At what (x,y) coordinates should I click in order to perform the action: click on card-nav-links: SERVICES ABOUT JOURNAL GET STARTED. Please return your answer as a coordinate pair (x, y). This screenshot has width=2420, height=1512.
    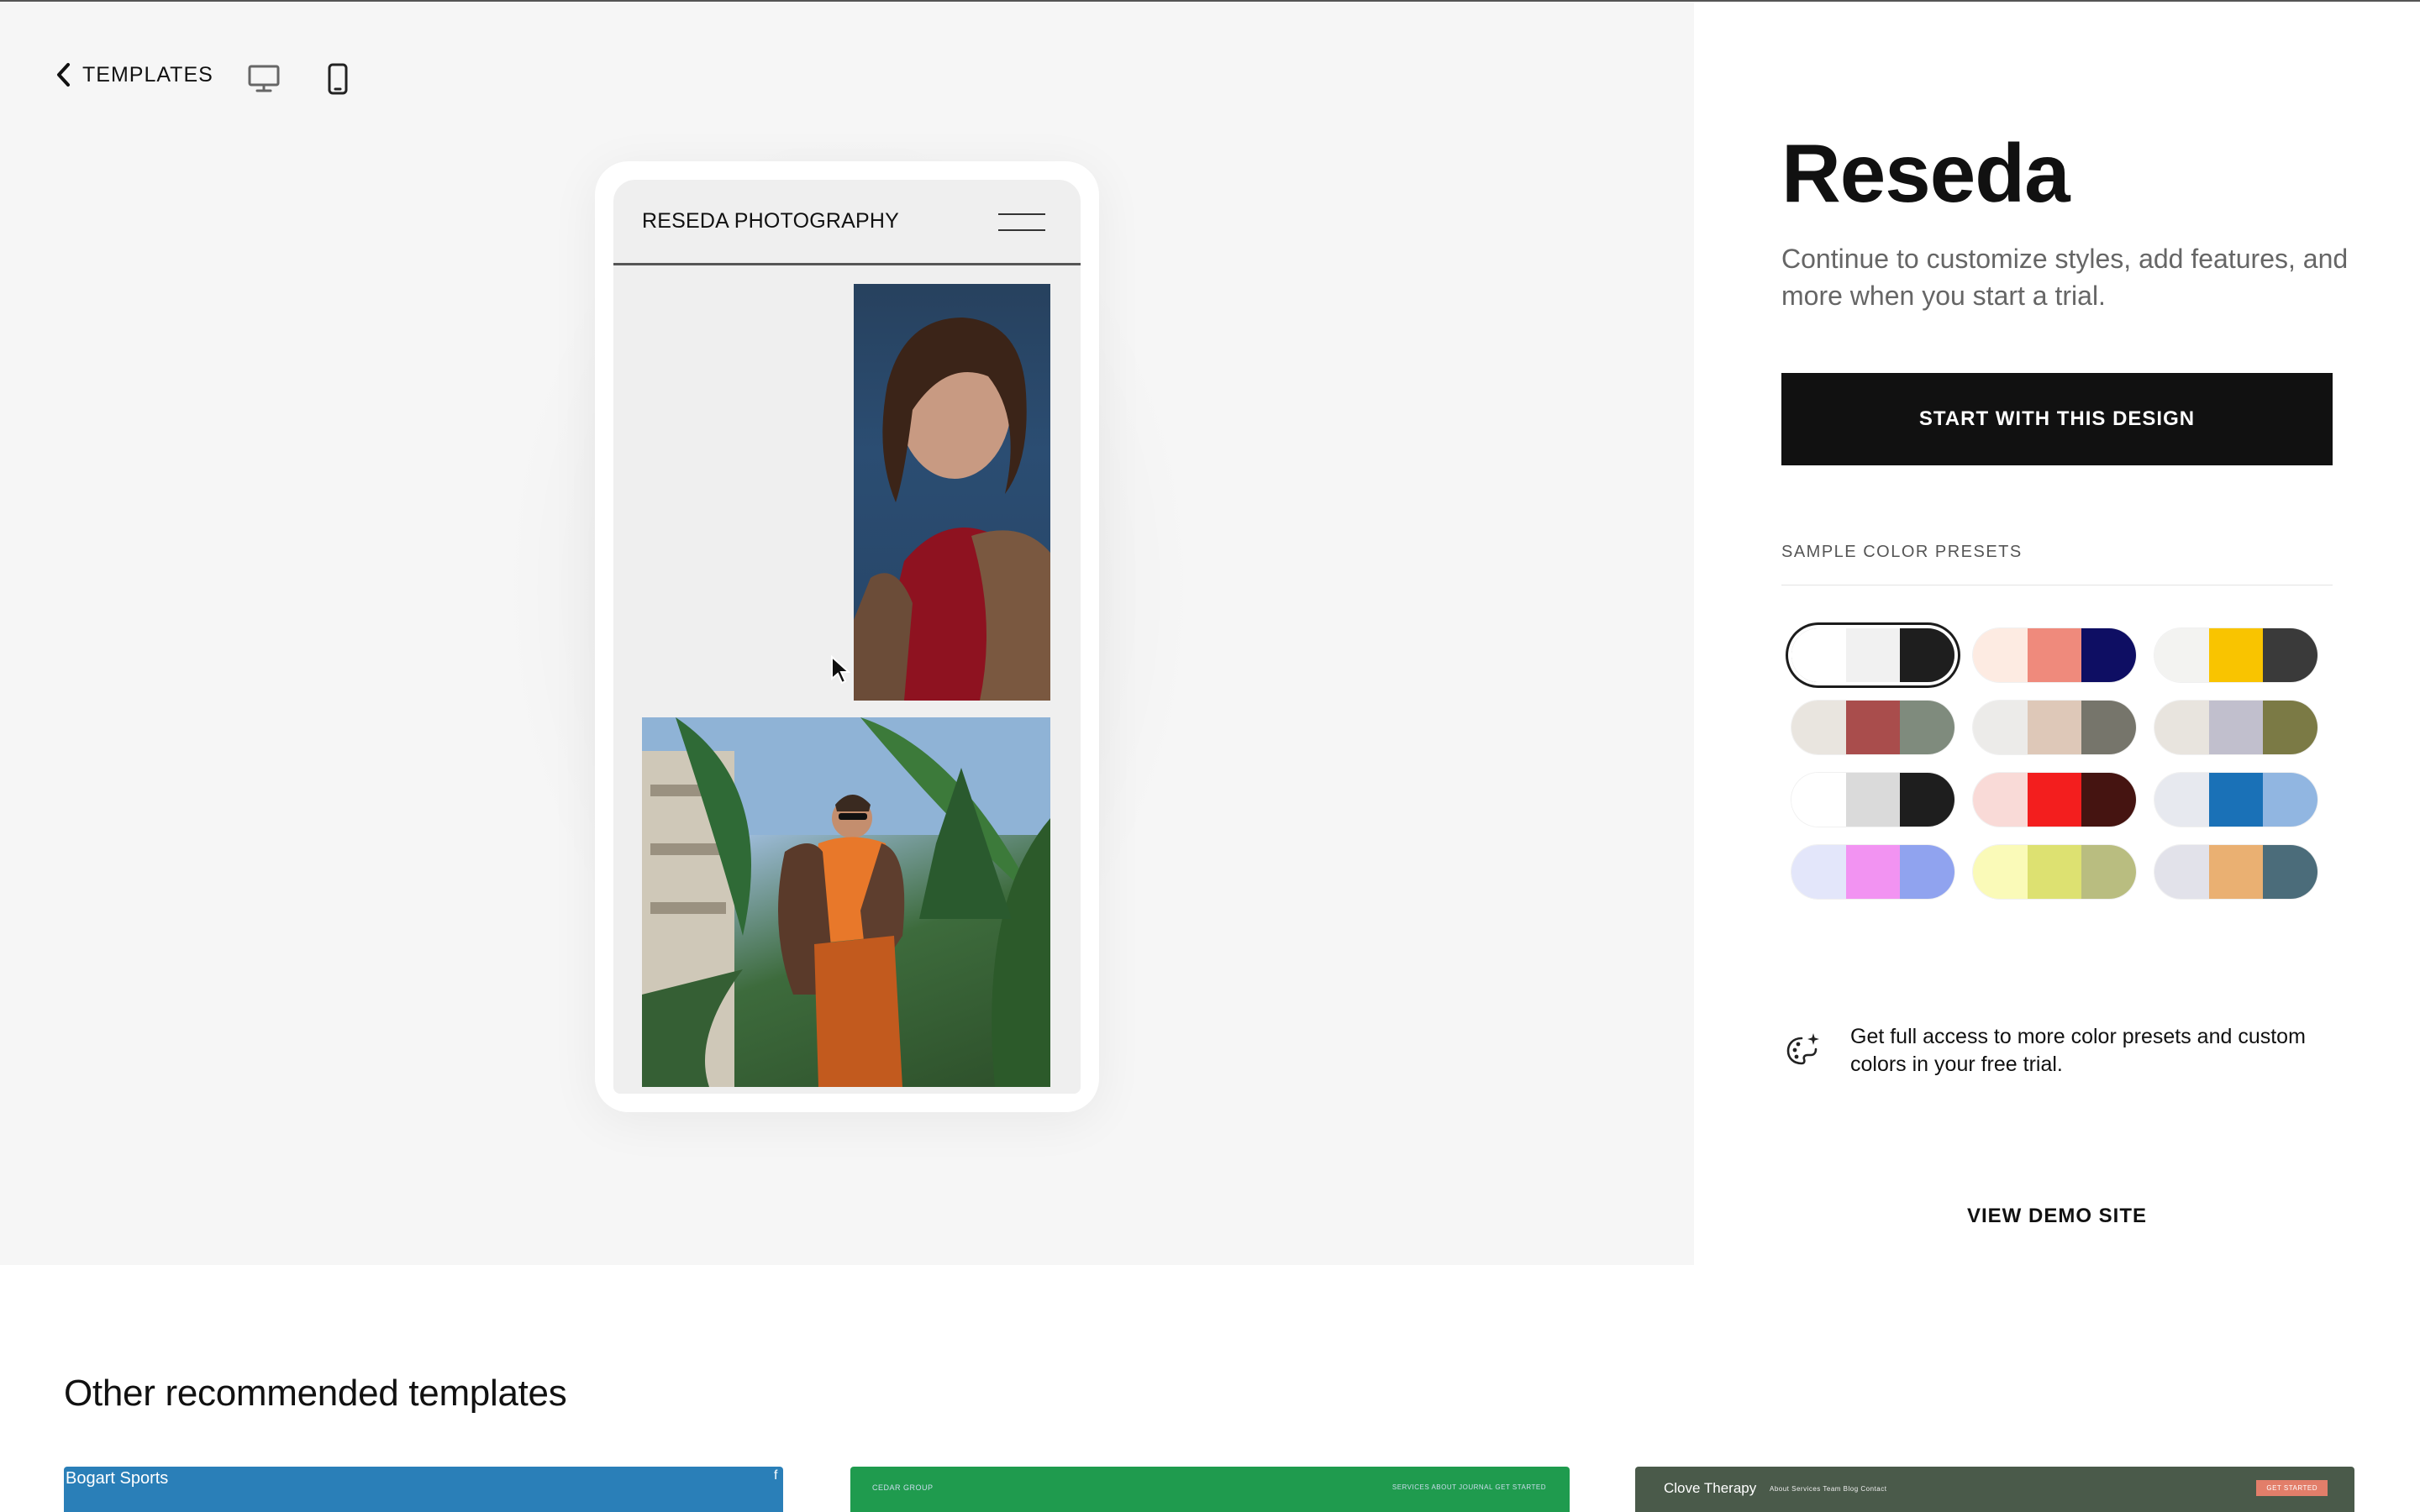
    Looking at the image, I should click on (1469, 1487).